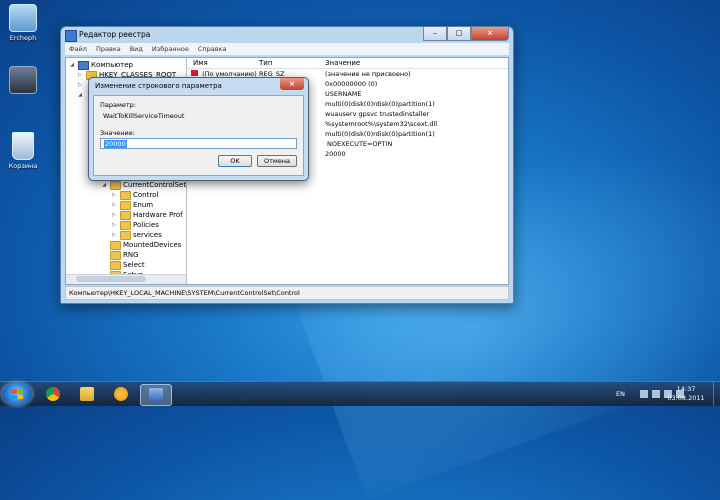 This screenshot has height=500, width=720. Describe the element at coordinates (212, 49) in the screenshot. I see `menu-help: Справка` at that location.